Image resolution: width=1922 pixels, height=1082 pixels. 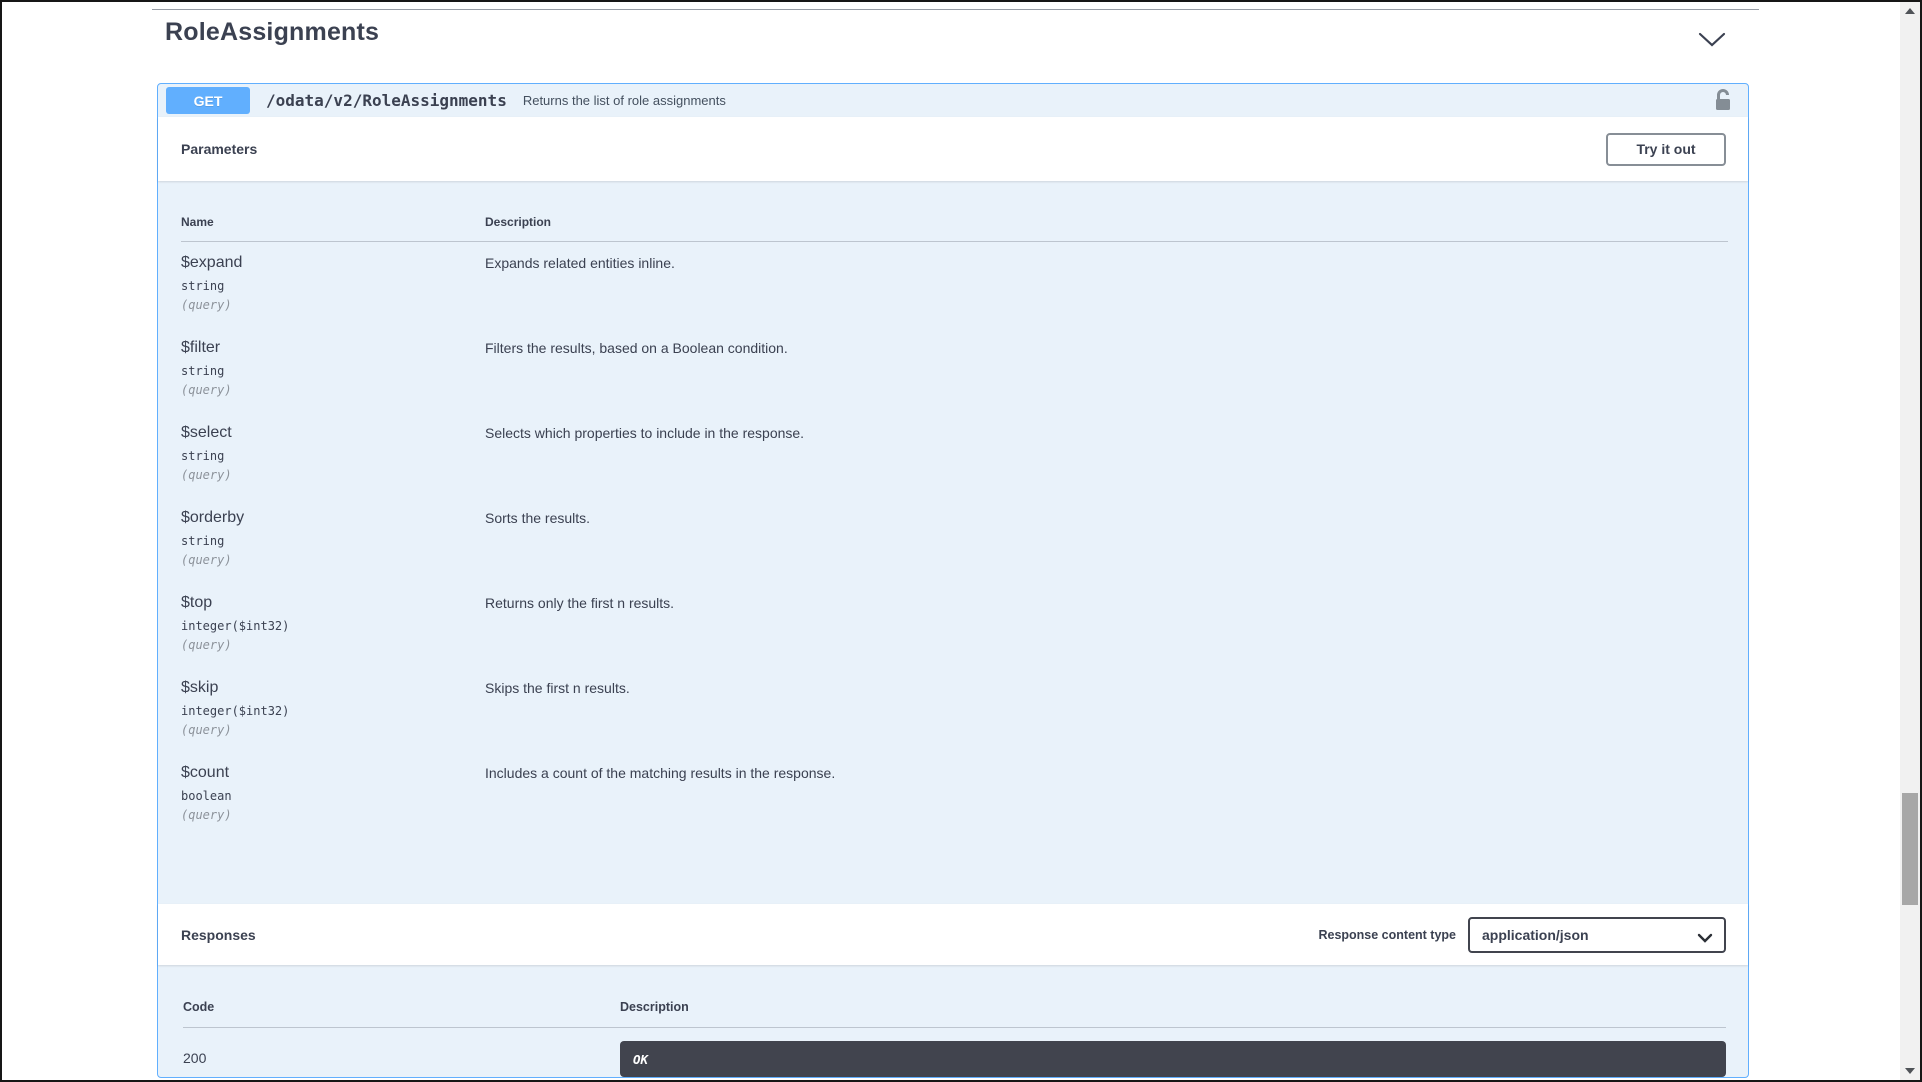 I want to click on scroll-down-button, so click(x=1910, y=1071).